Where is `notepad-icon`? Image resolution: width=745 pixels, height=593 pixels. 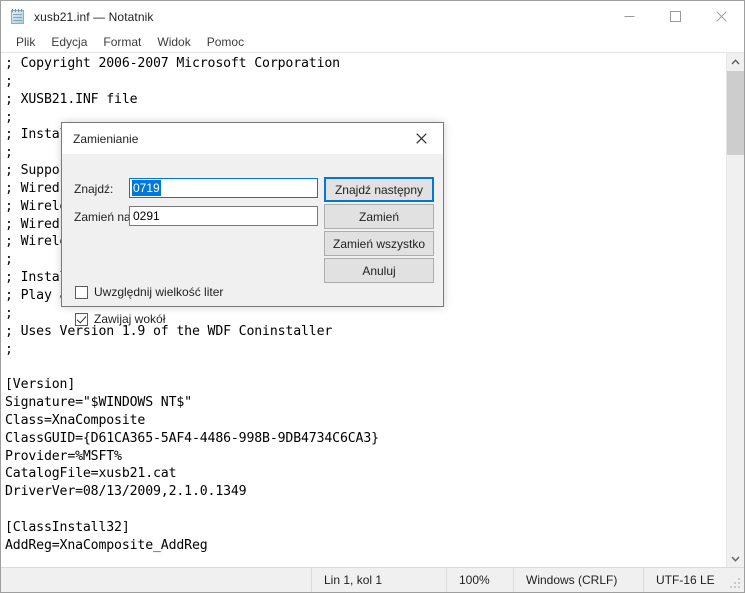 notepad-icon is located at coordinates (18, 16).